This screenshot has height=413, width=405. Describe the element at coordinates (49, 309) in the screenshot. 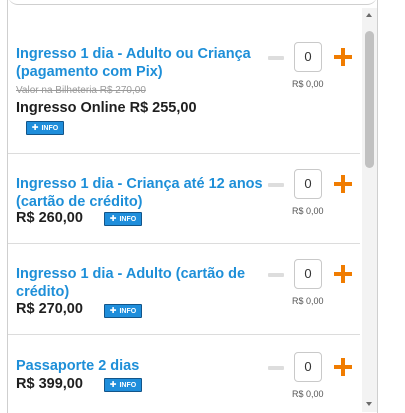

I see `ticket-price: R$ 270,00` at that location.